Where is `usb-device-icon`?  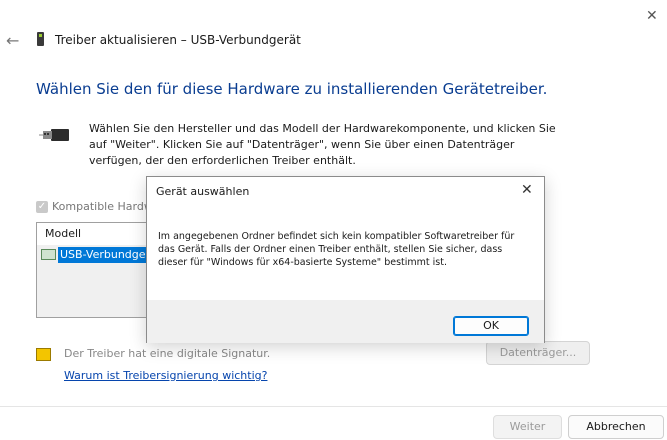
usb-device-icon is located at coordinates (40, 39).